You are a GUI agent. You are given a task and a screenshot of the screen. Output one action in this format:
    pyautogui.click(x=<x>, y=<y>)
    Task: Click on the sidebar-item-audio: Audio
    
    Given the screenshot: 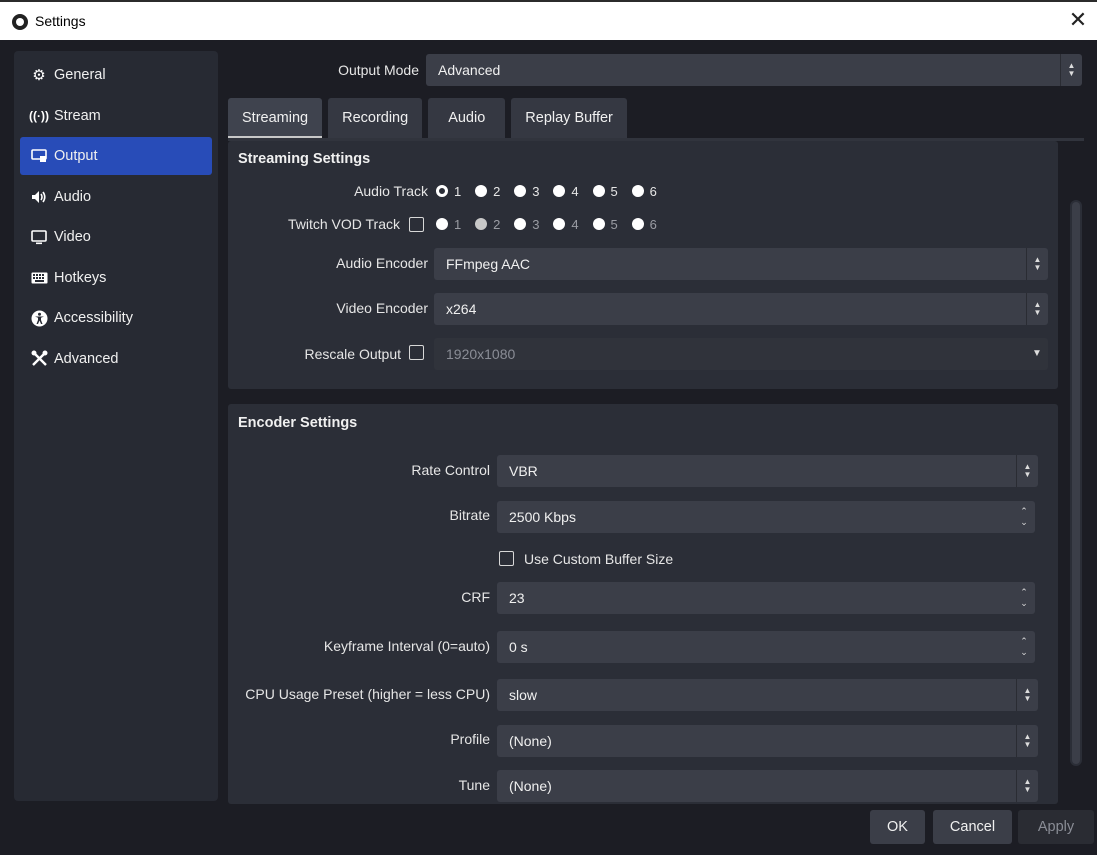 What is the action you would take?
    pyautogui.click(x=116, y=197)
    